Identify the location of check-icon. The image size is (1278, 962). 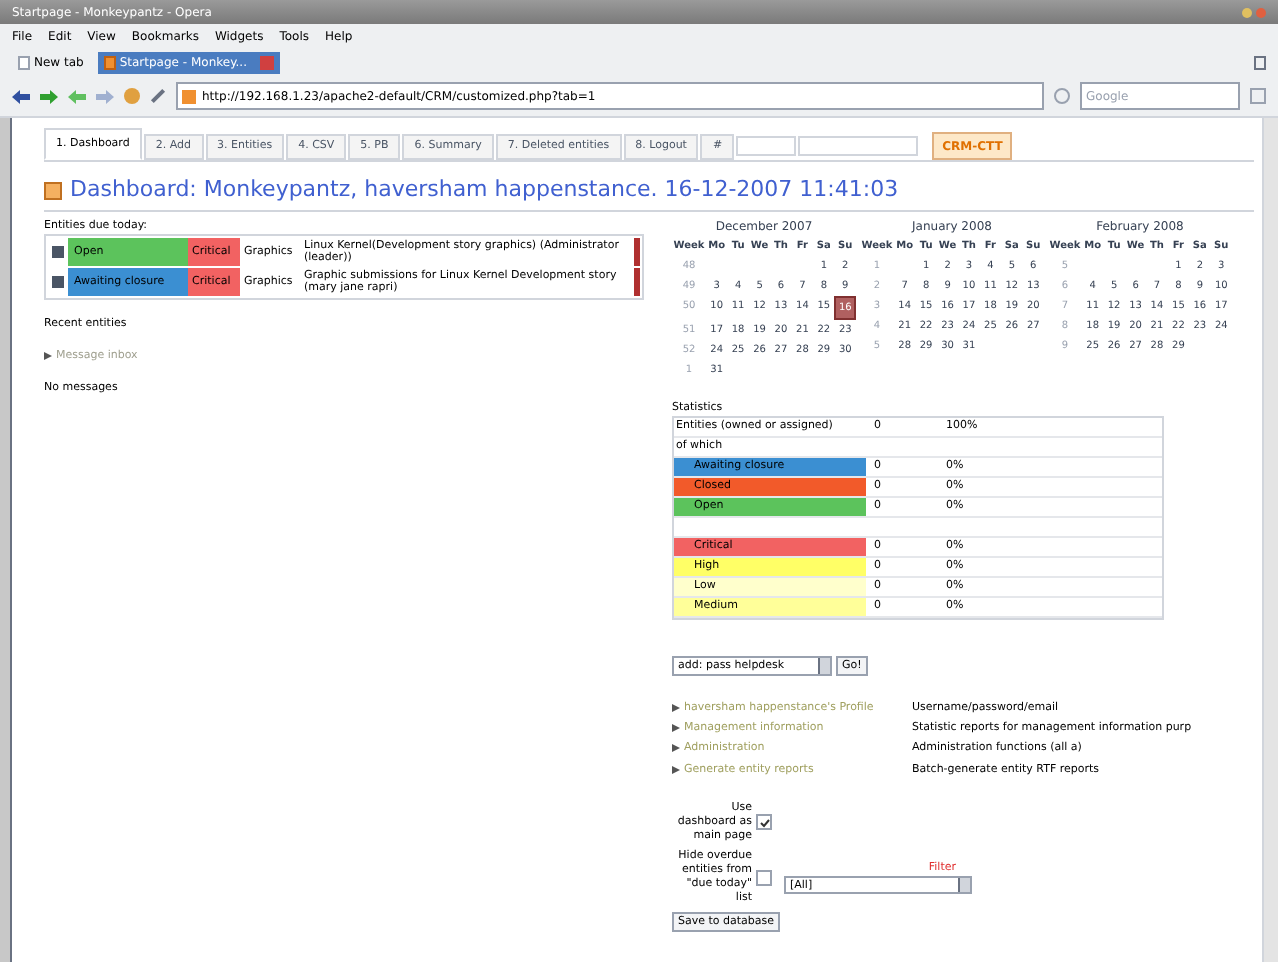
(764, 822).